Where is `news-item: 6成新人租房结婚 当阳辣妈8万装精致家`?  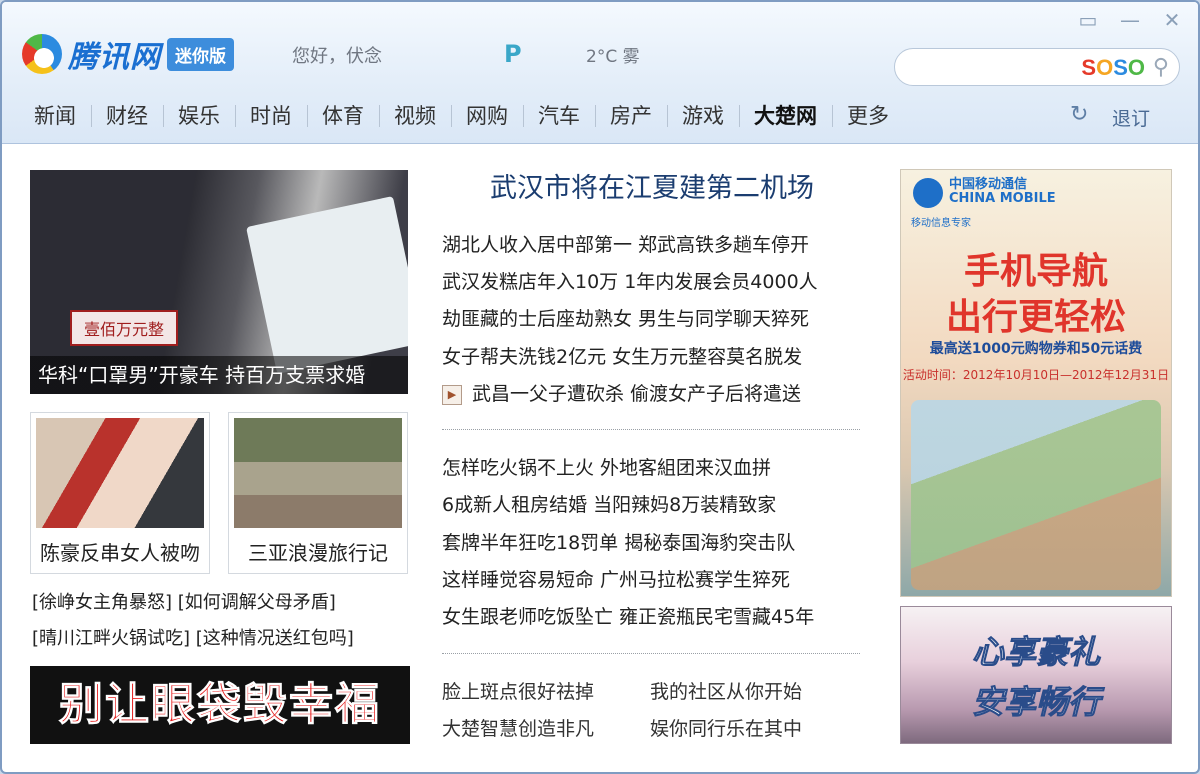 news-item: 6成新人租房结婚 当阳辣妈8万装精致家 is located at coordinates (609, 503).